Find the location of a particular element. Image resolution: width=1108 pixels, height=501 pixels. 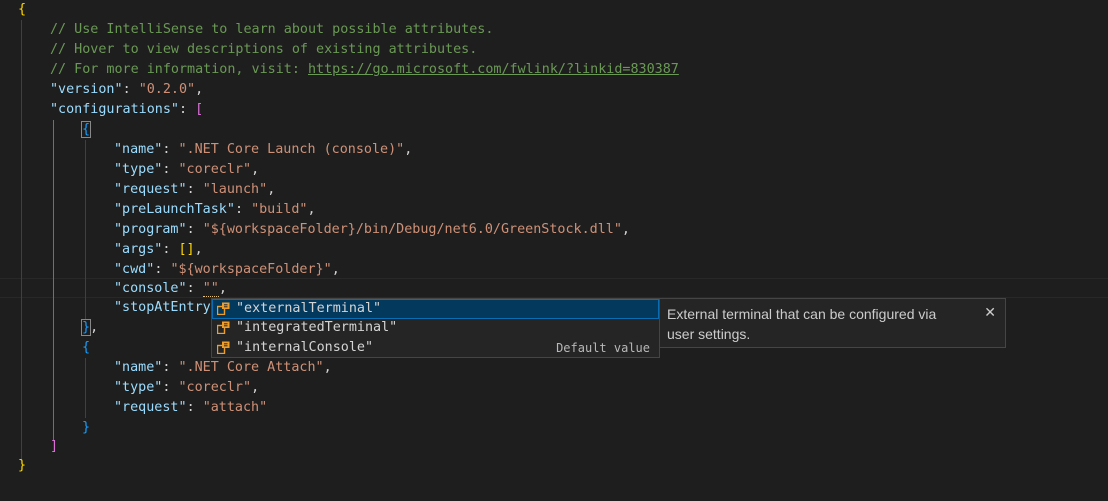

code-line: "name": ".NET Core Launch (console)", is located at coordinates (263, 149).